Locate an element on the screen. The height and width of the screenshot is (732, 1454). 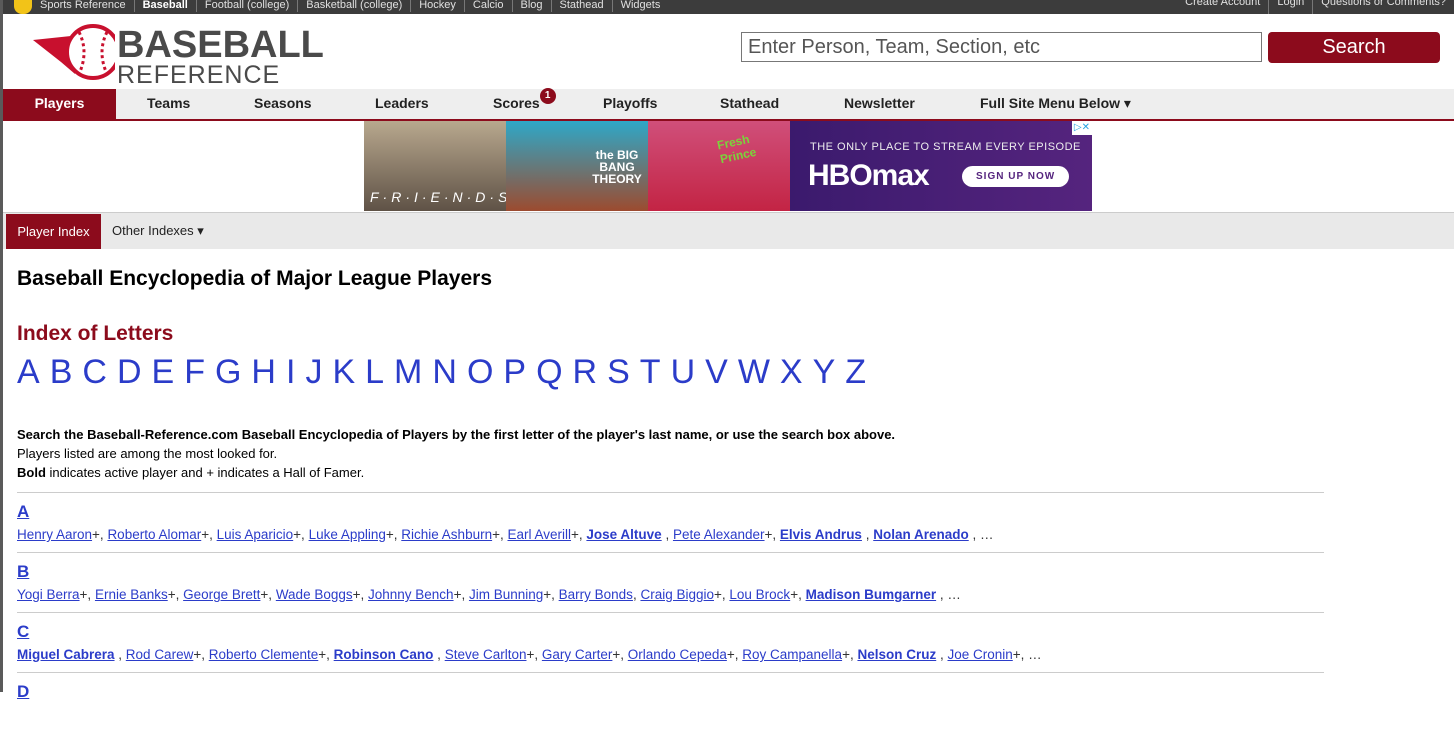
login-link: Login is located at coordinates (1290, 7).